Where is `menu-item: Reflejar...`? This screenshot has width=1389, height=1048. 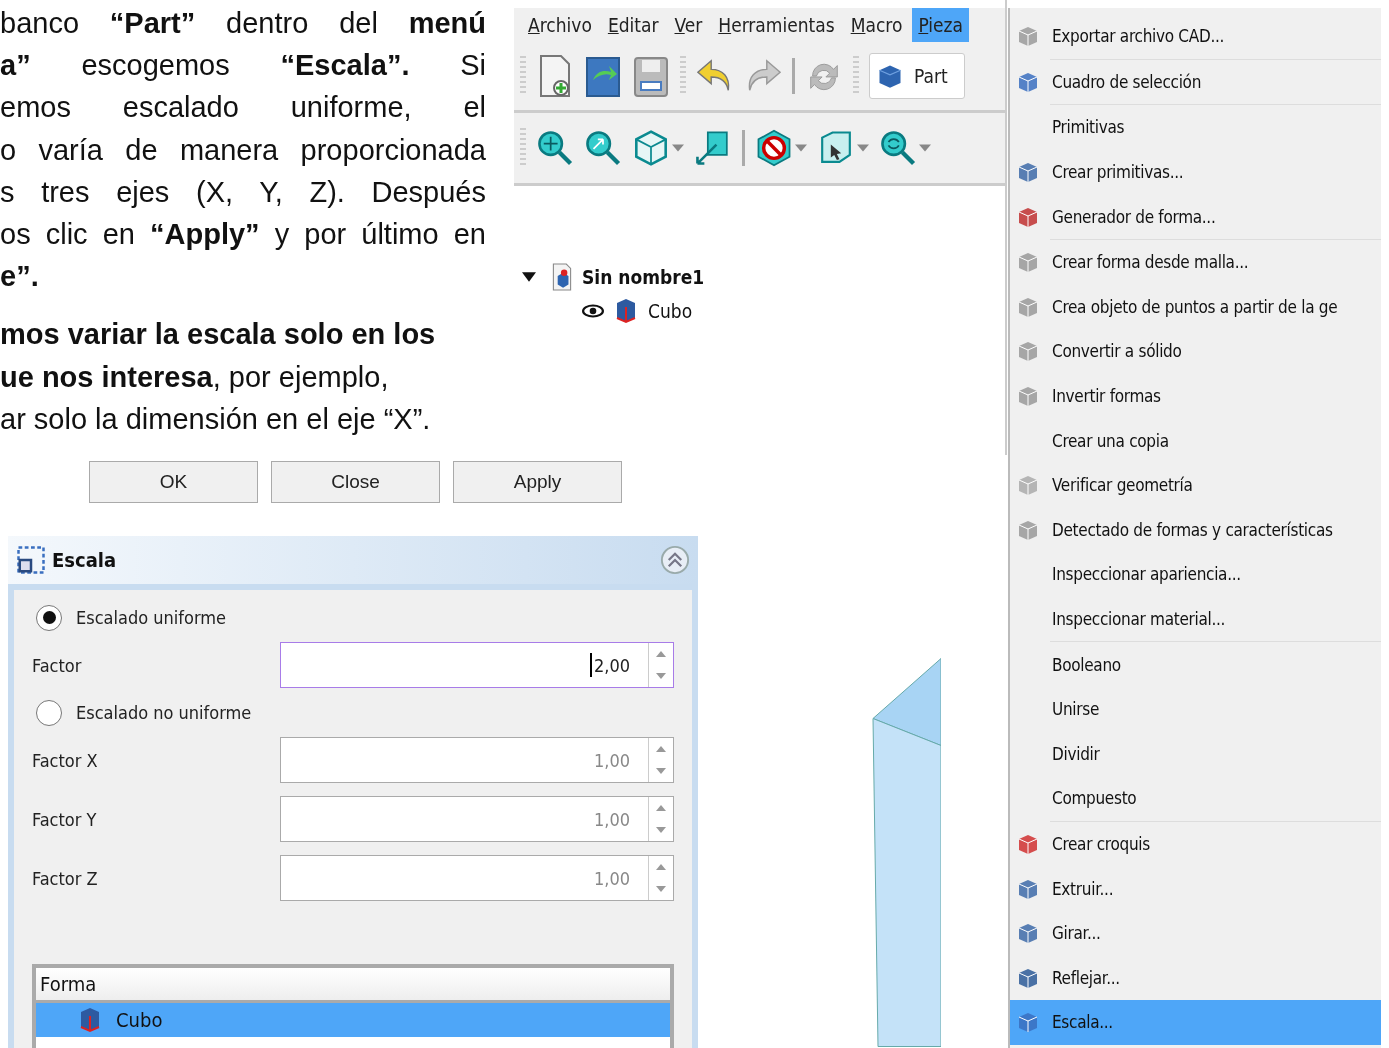 menu-item: Reflejar... is located at coordinates (1195, 978).